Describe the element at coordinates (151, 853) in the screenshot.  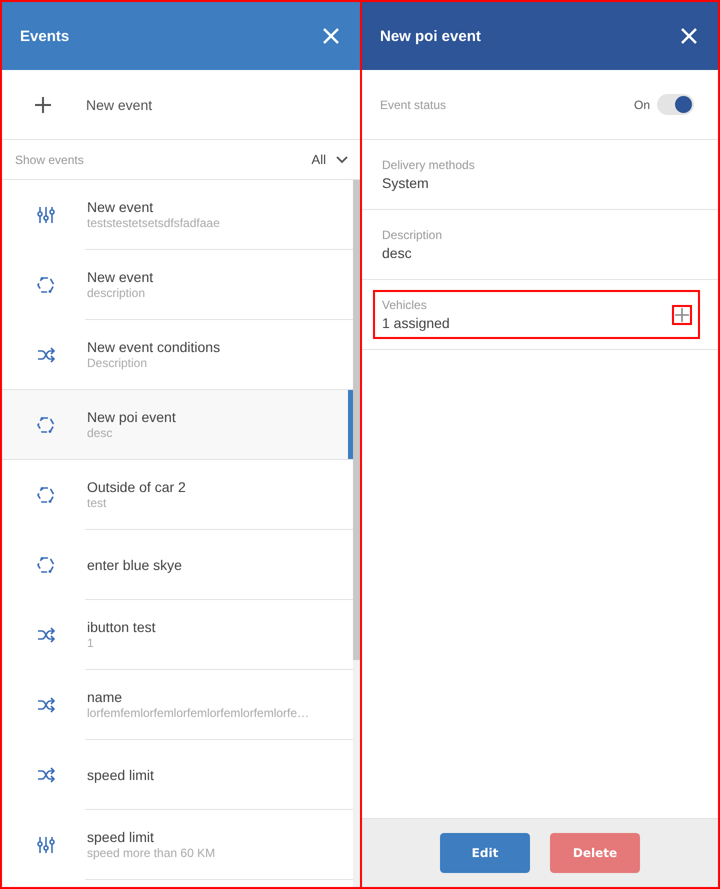
I see `event-description: speed more than 60 KM` at that location.